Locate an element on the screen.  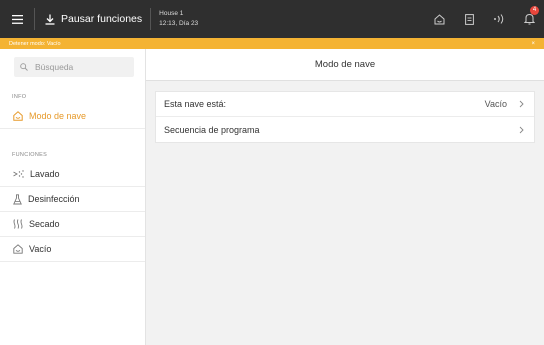
notifications-button: 4 is located at coordinates (529, 19).